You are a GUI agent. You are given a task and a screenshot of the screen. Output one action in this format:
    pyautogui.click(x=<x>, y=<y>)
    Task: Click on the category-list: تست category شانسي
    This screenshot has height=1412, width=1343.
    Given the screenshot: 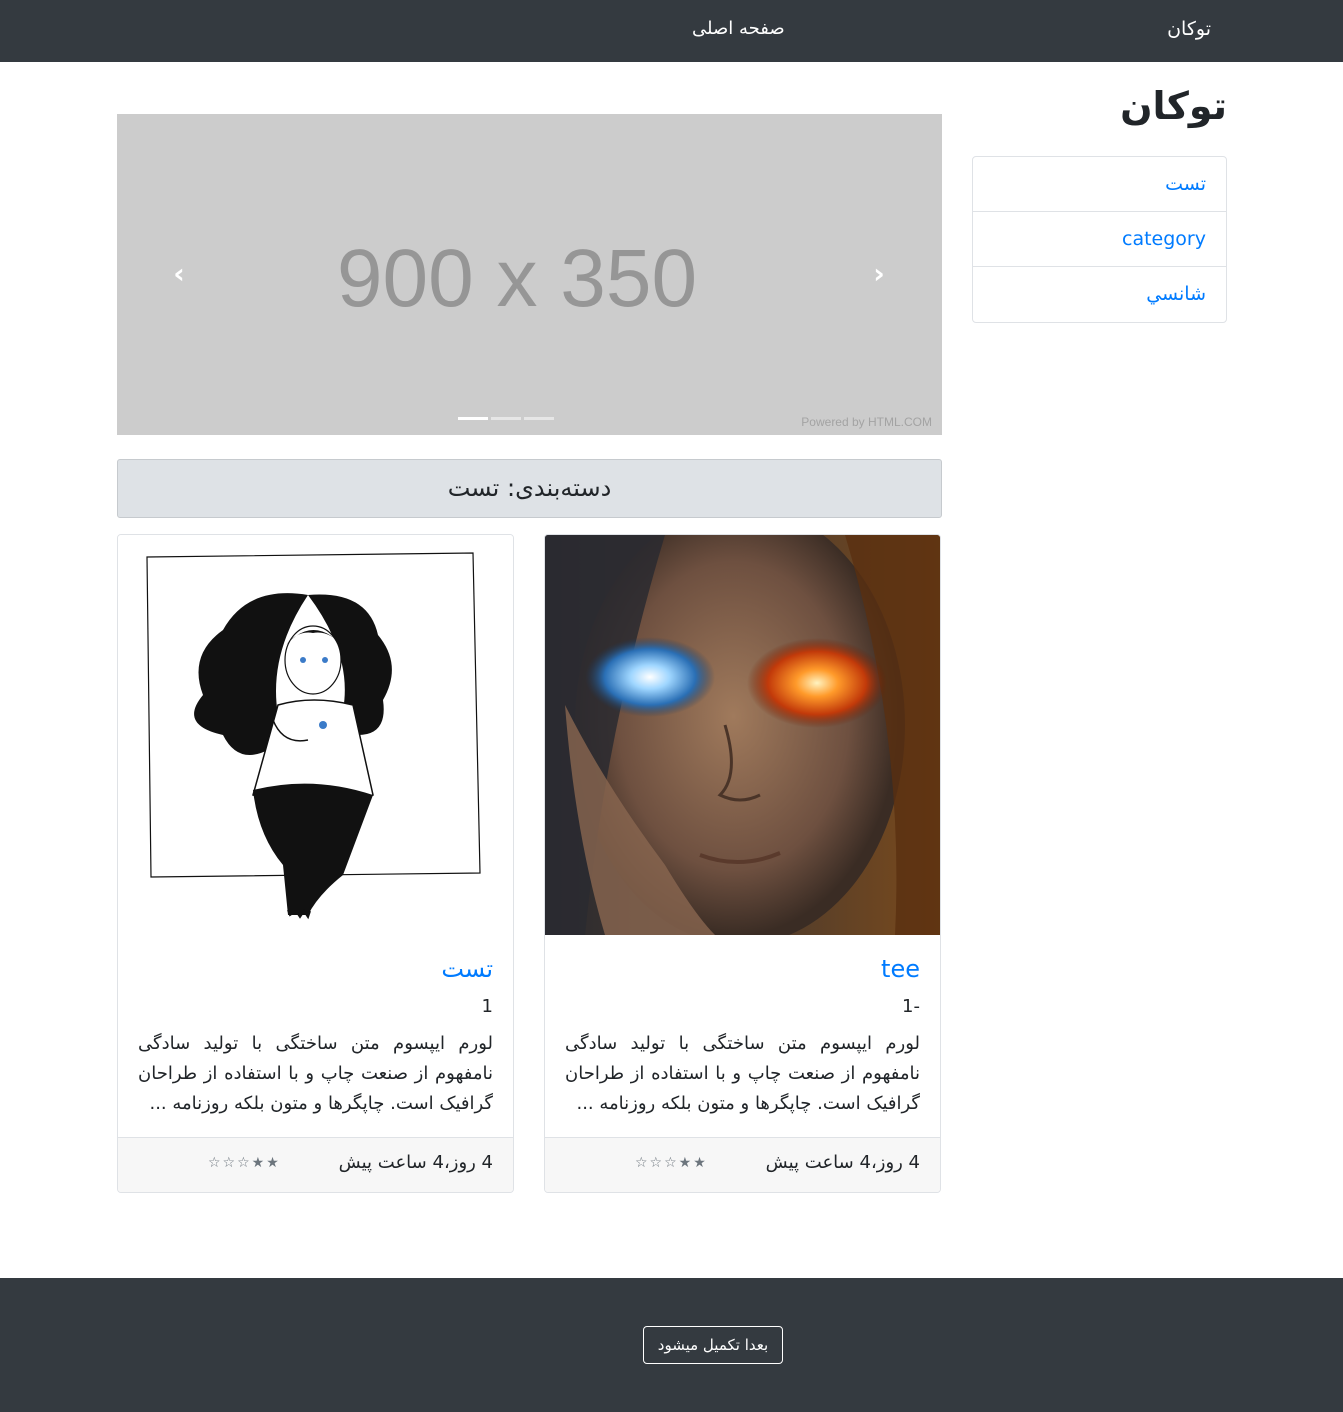 What is the action you would take?
    pyautogui.click(x=1099, y=239)
    